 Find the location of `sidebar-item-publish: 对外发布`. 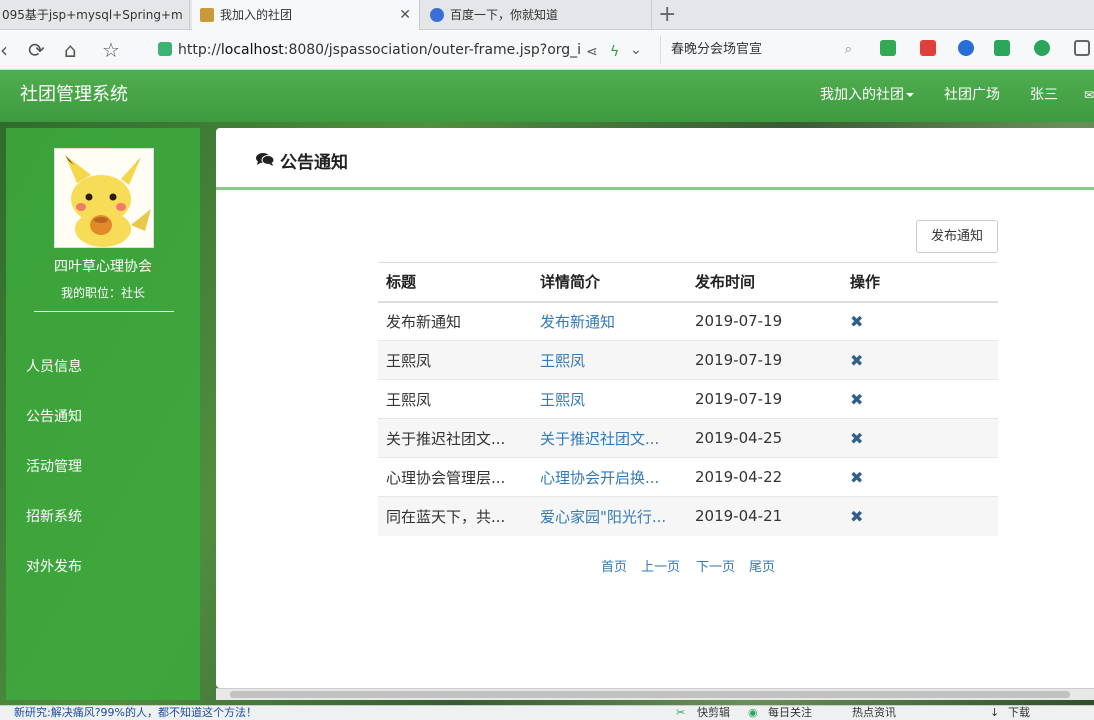

sidebar-item-publish: 对外发布 is located at coordinates (54, 566).